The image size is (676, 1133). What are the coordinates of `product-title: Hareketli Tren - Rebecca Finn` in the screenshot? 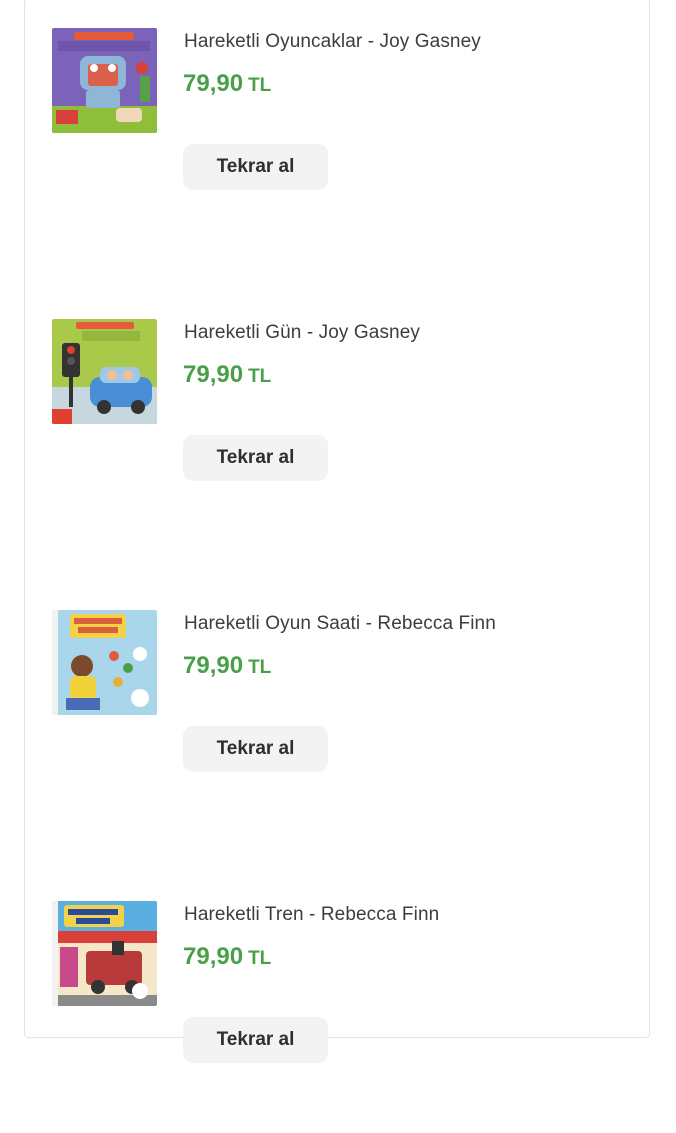 It's located at (311, 915).